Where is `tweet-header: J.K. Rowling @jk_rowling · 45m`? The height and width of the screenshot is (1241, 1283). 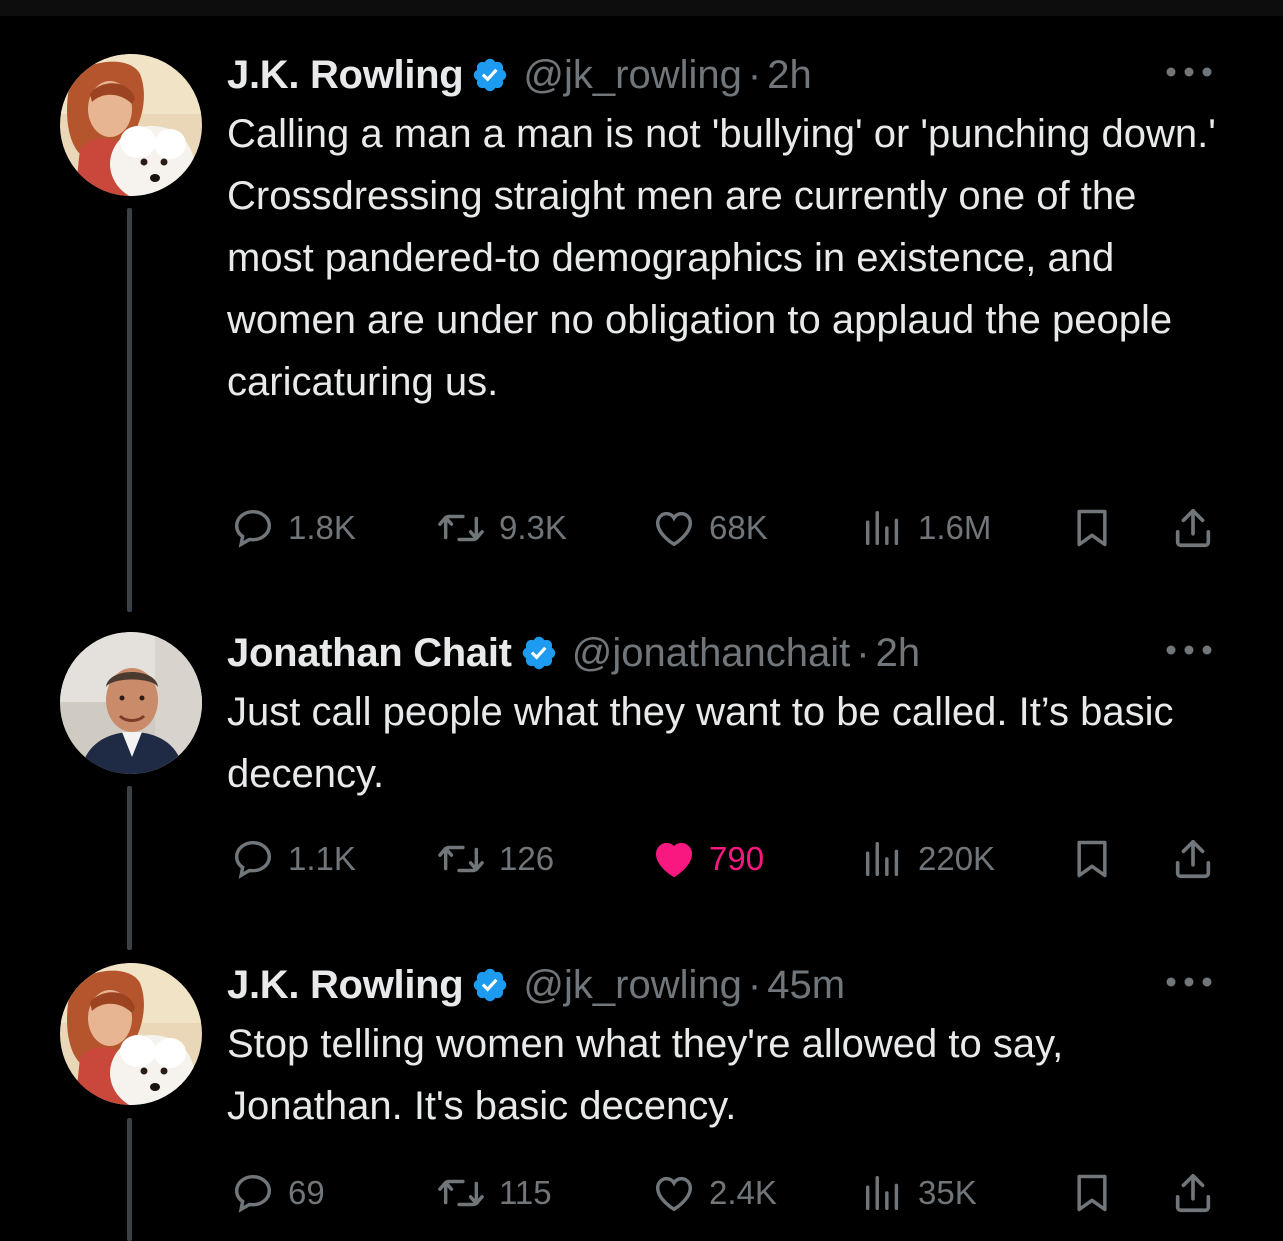 tweet-header: J.K. Rowling @jk_rowling · 45m is located at coordinates (727, 985).